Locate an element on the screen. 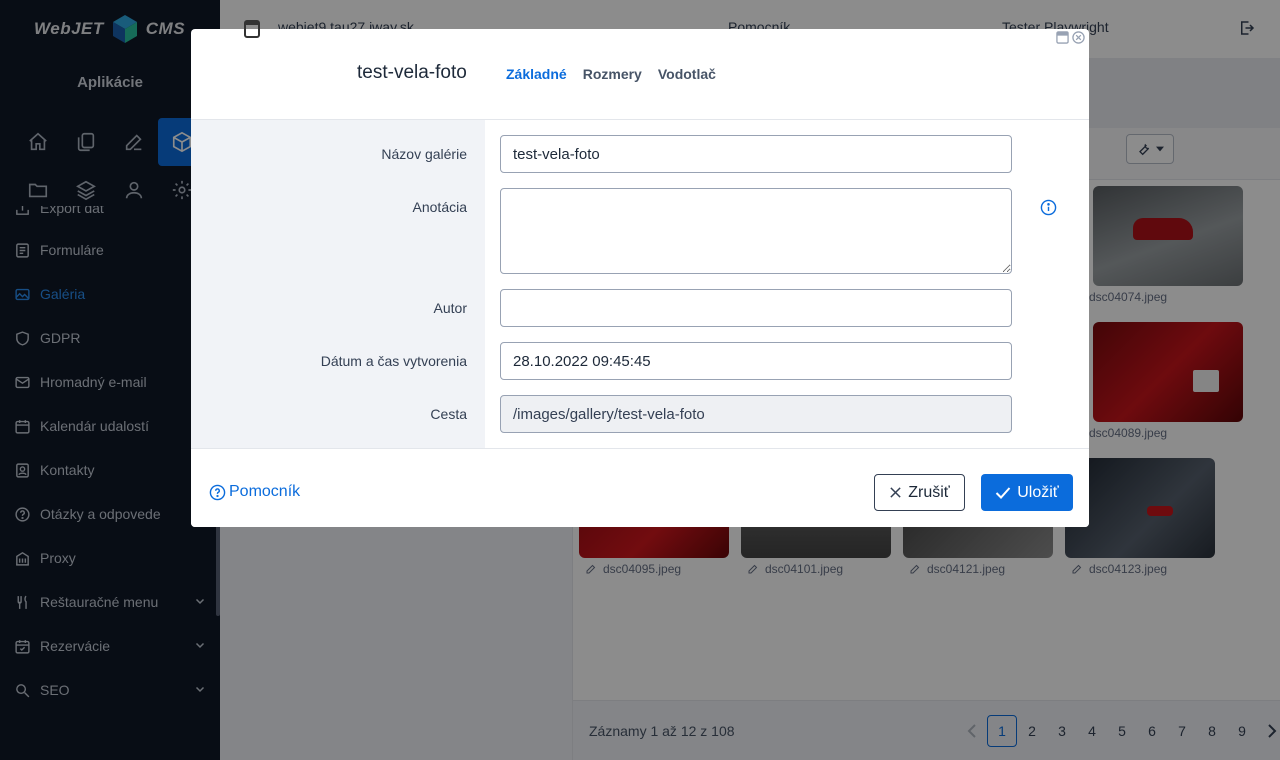 The image size is (1280, 760). maximize-icon is located at coordinates (1062, 37).